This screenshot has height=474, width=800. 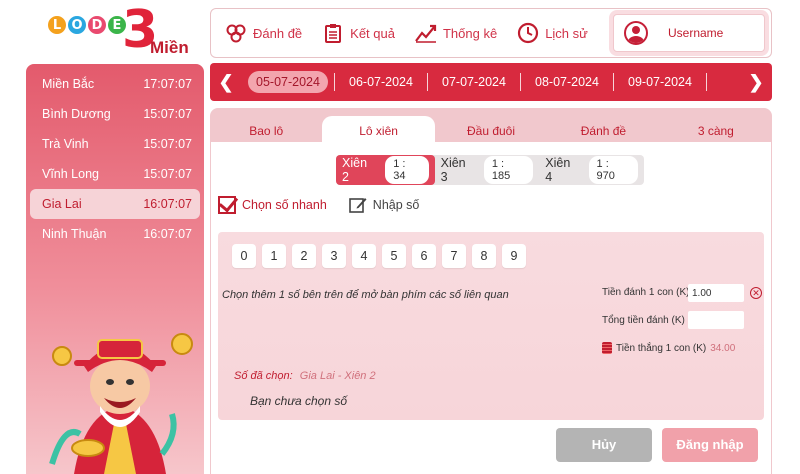 What do you see at coordinates (263, 376) in the screenshot?
I see `chosen-label: Số đã chọn:` at bounding box center [263, 376].